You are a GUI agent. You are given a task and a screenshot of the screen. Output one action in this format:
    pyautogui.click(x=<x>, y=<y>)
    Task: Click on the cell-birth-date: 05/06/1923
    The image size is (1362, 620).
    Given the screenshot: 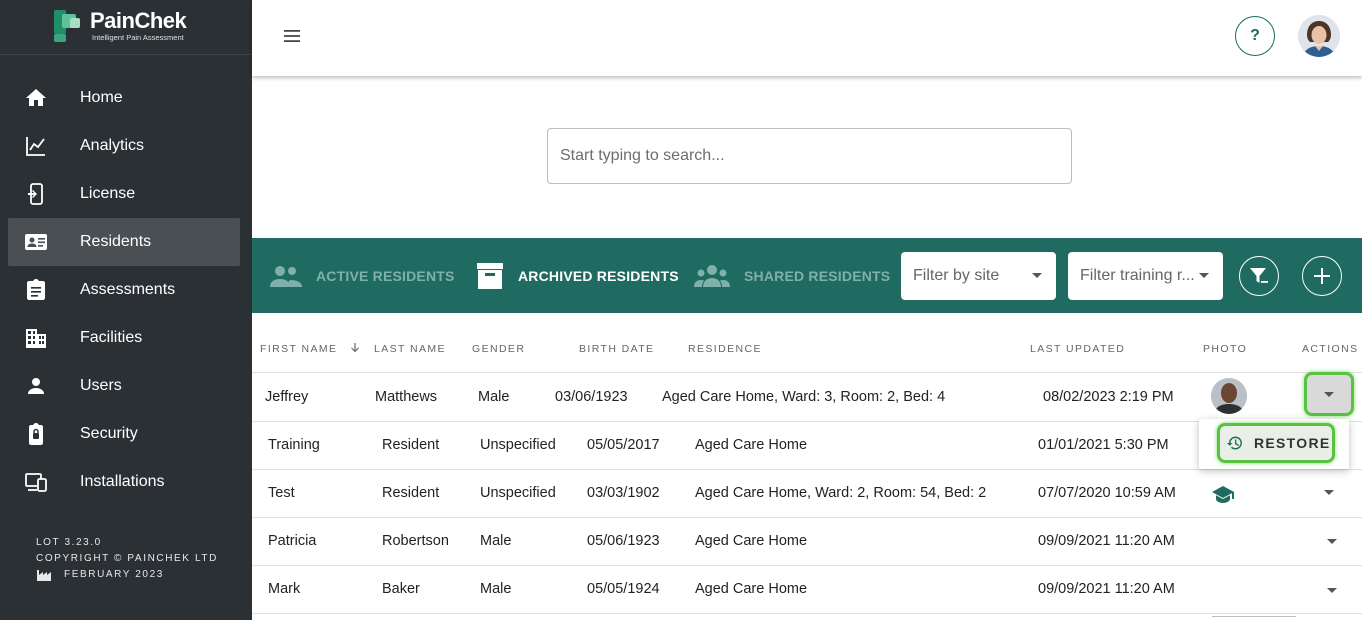 What is the action you would take?
    pyautogui.click(x=623, y=541)
    